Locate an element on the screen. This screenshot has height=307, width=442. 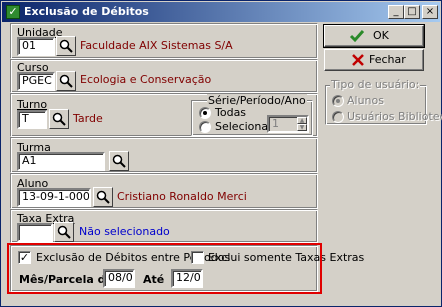
minimize-button: _ is located at coordinates (396, 12).